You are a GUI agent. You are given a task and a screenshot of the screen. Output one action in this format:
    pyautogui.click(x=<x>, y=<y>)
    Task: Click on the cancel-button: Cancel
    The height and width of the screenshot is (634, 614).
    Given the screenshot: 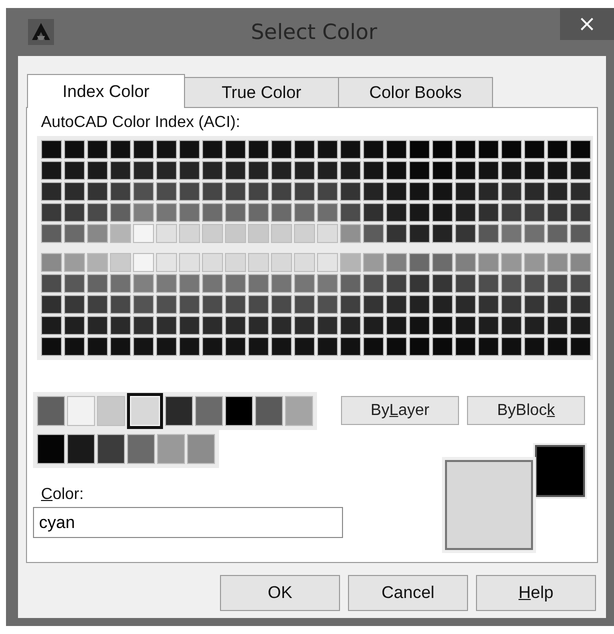 What is the action you would take?
    pyautogui.click(x=408, y=593)
    